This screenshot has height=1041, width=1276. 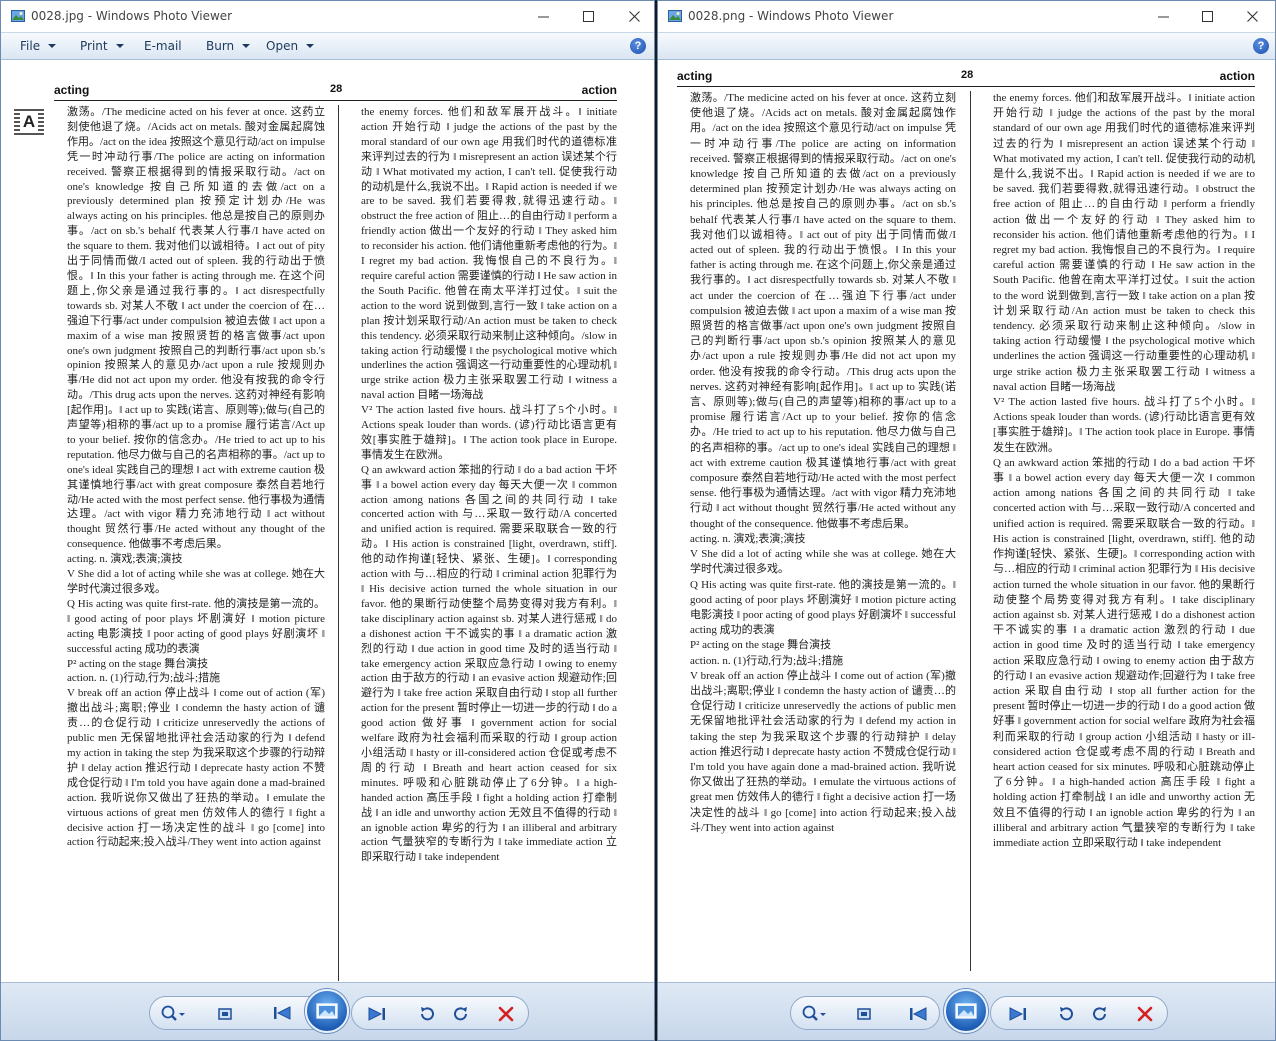 What do you see at coordinates (791, 16) in the screenshot?
I see `window-title: 0028.png - Windows Photo Viewer` at bounding box center [791, 16].